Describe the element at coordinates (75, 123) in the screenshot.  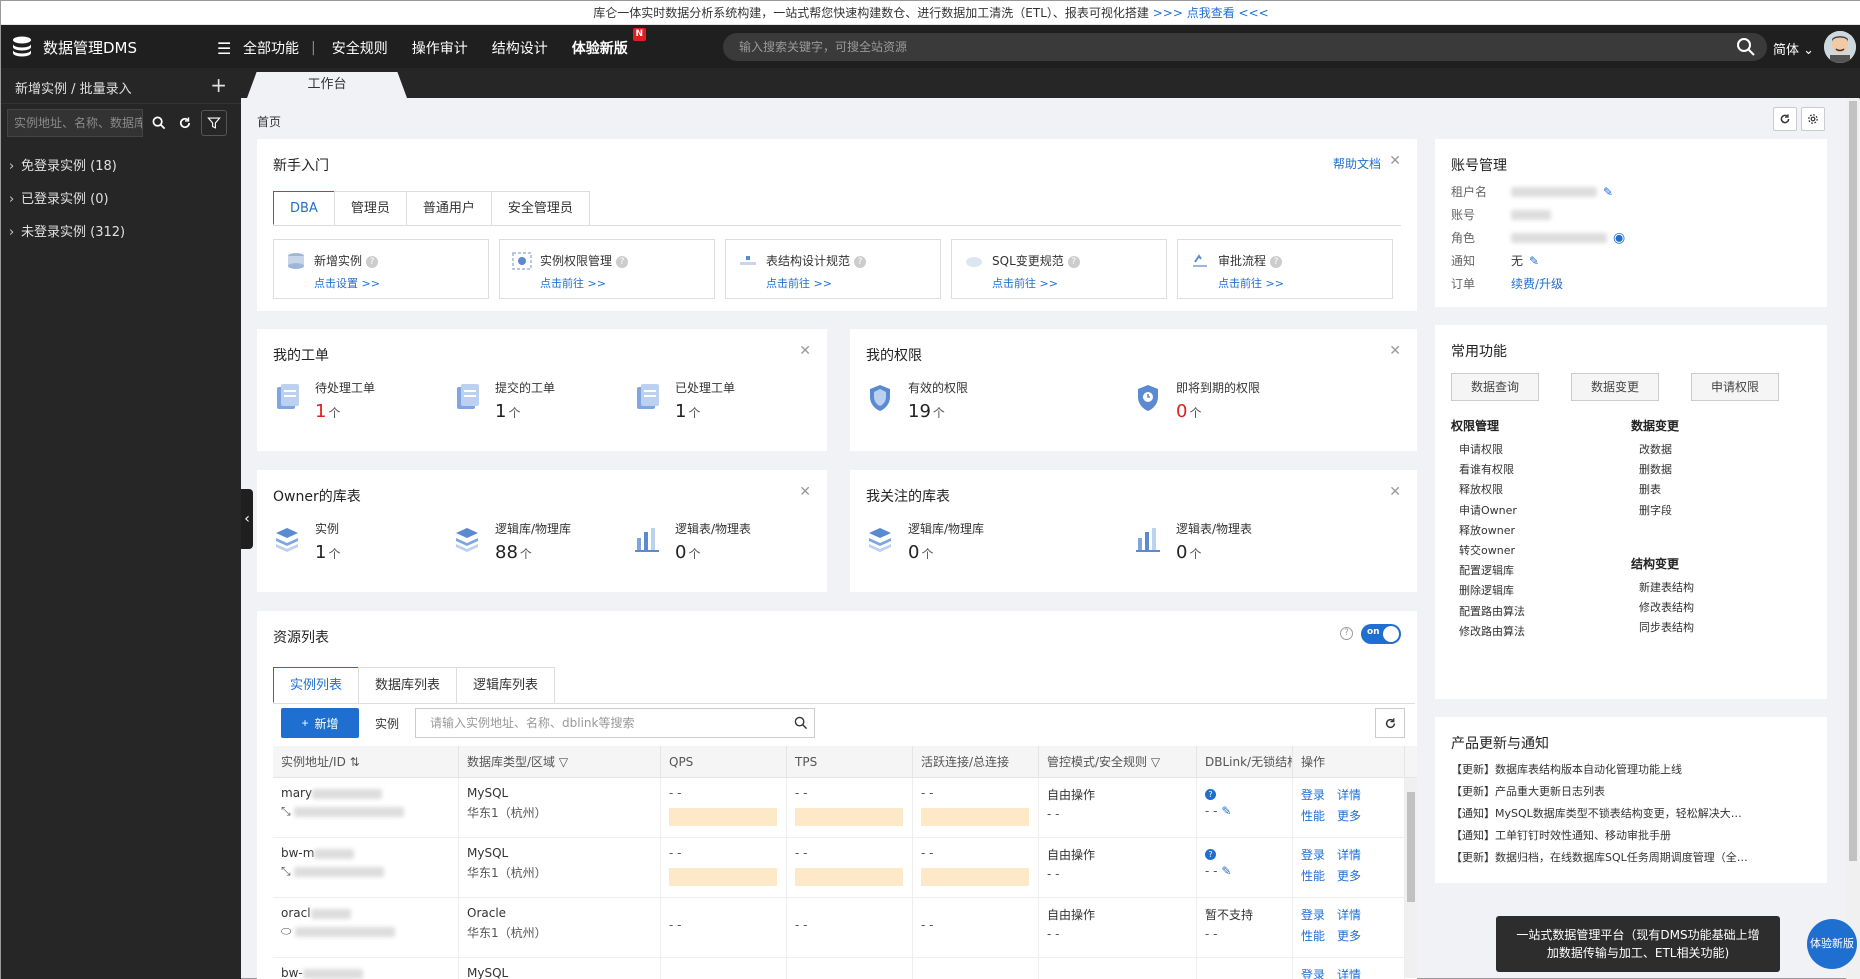
I see `instance-search-input` at that location.